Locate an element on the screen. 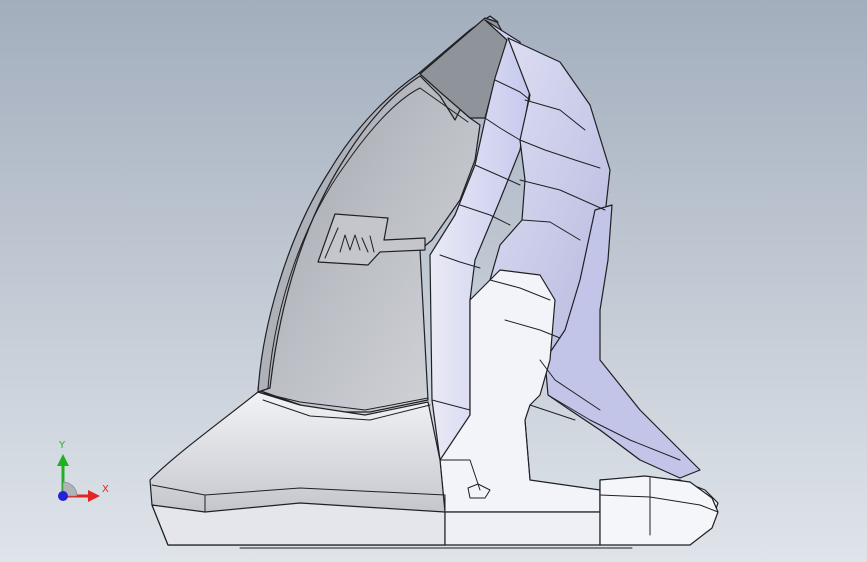  y-axis-label: Y is located at coordinates (62, 445).